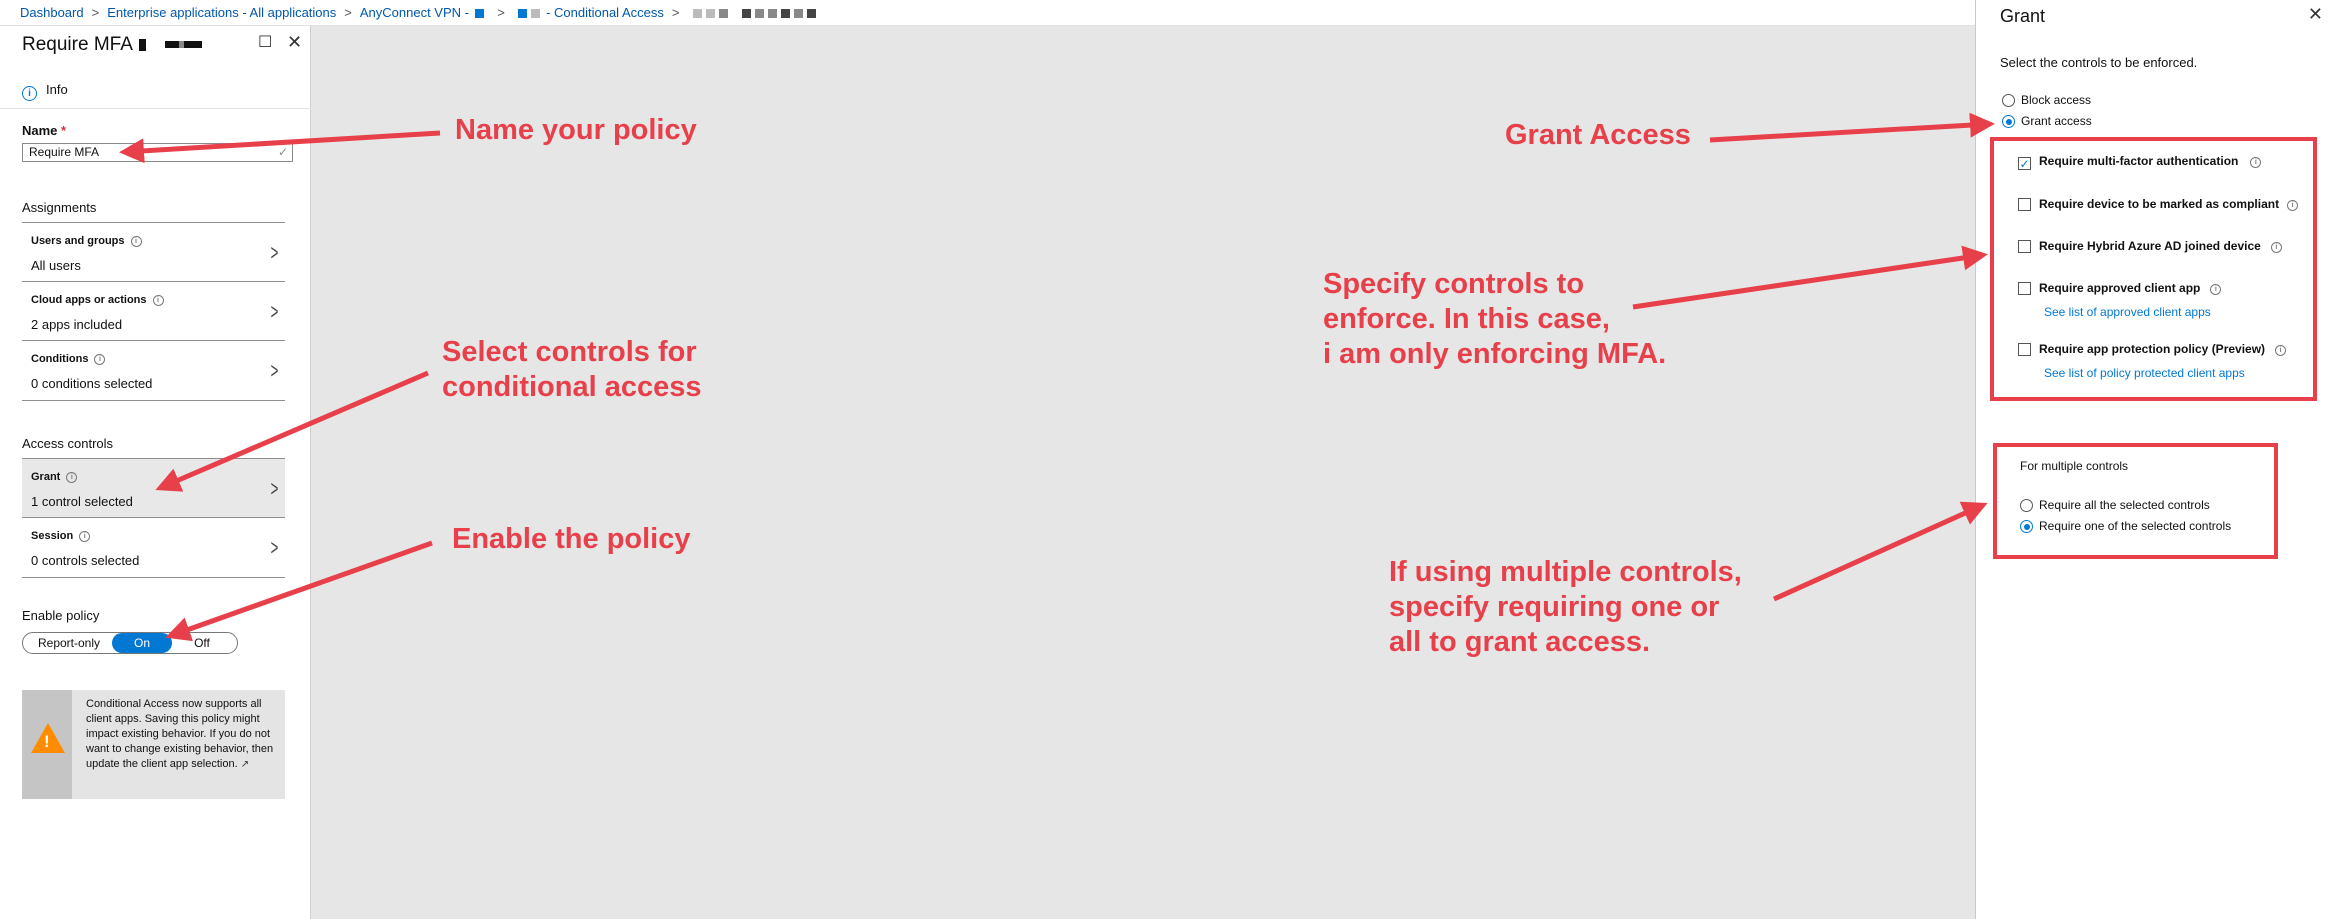 This screenshot has height=919, width=2331. Describe the element at coordinates (157, 152) in the screenshot. I see `name-input: Require MFA ✓` at that location.